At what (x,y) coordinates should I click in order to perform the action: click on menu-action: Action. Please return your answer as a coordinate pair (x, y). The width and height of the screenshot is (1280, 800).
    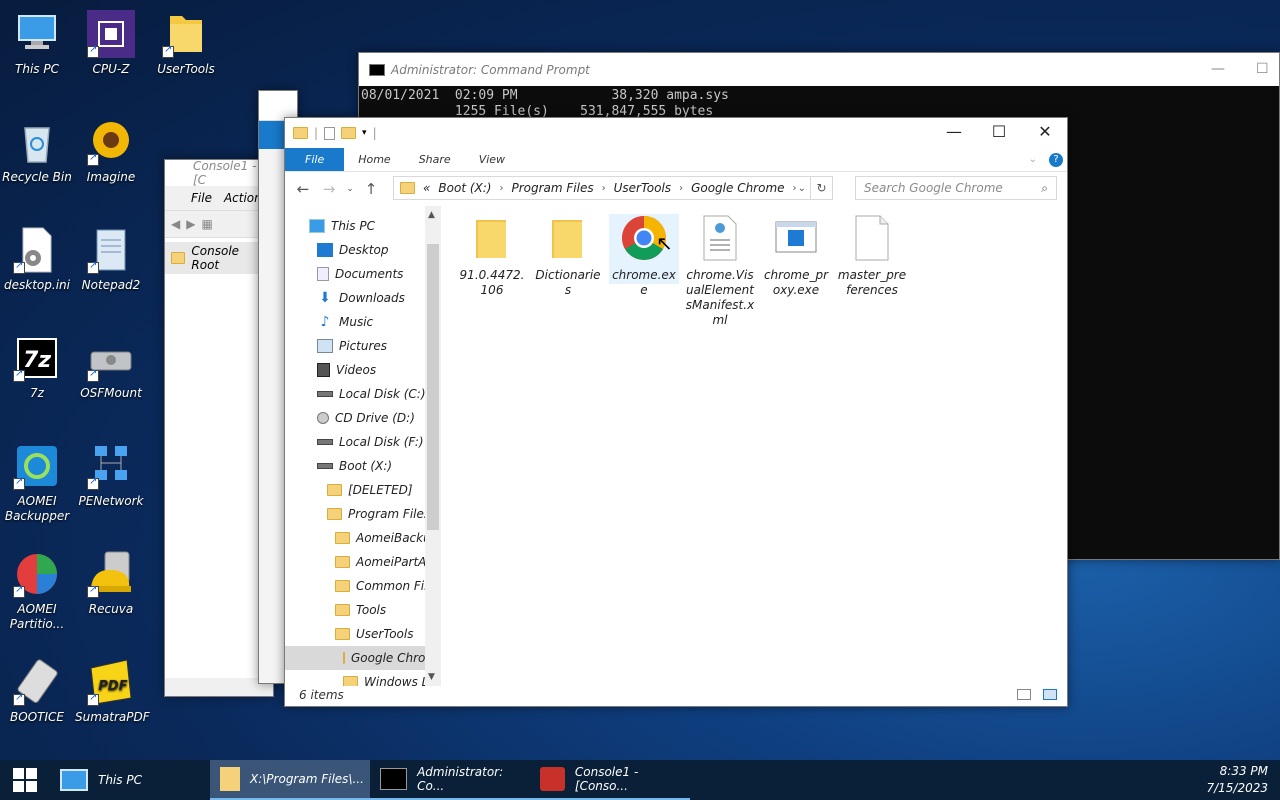
    Looking at the image, I should click on (243, 198).